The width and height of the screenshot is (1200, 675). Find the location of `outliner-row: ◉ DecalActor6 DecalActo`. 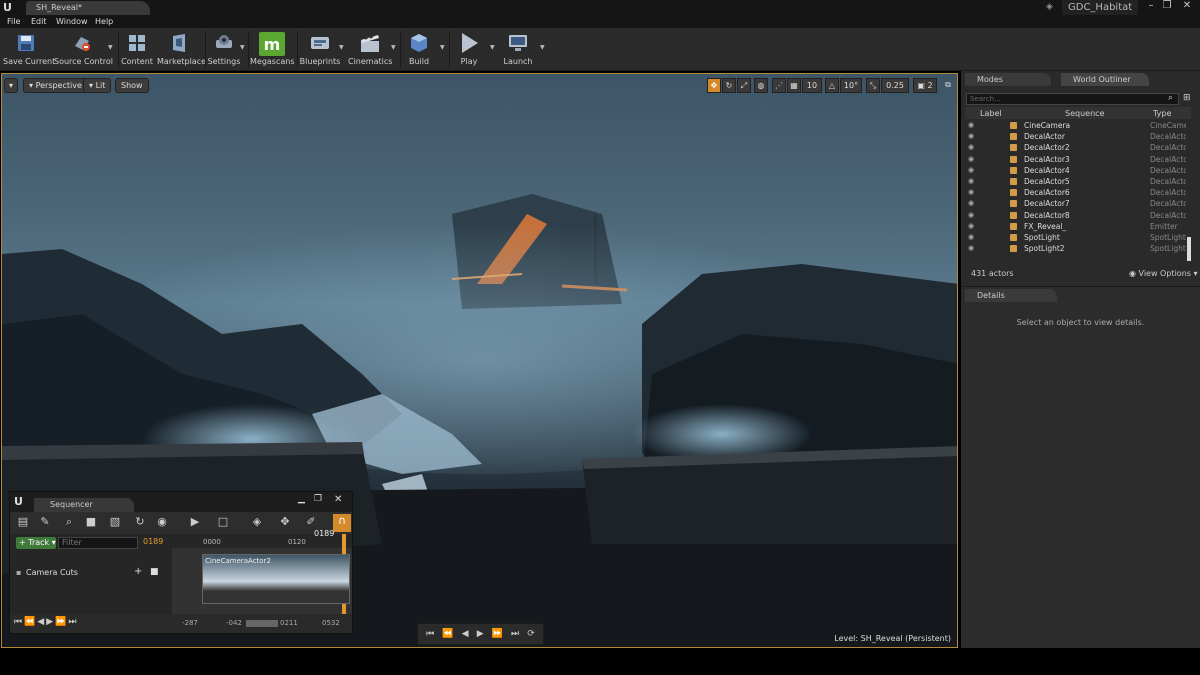

outliner-row: ◉ DecalActor6 DecalActo is located at coordinates (1076, 192).